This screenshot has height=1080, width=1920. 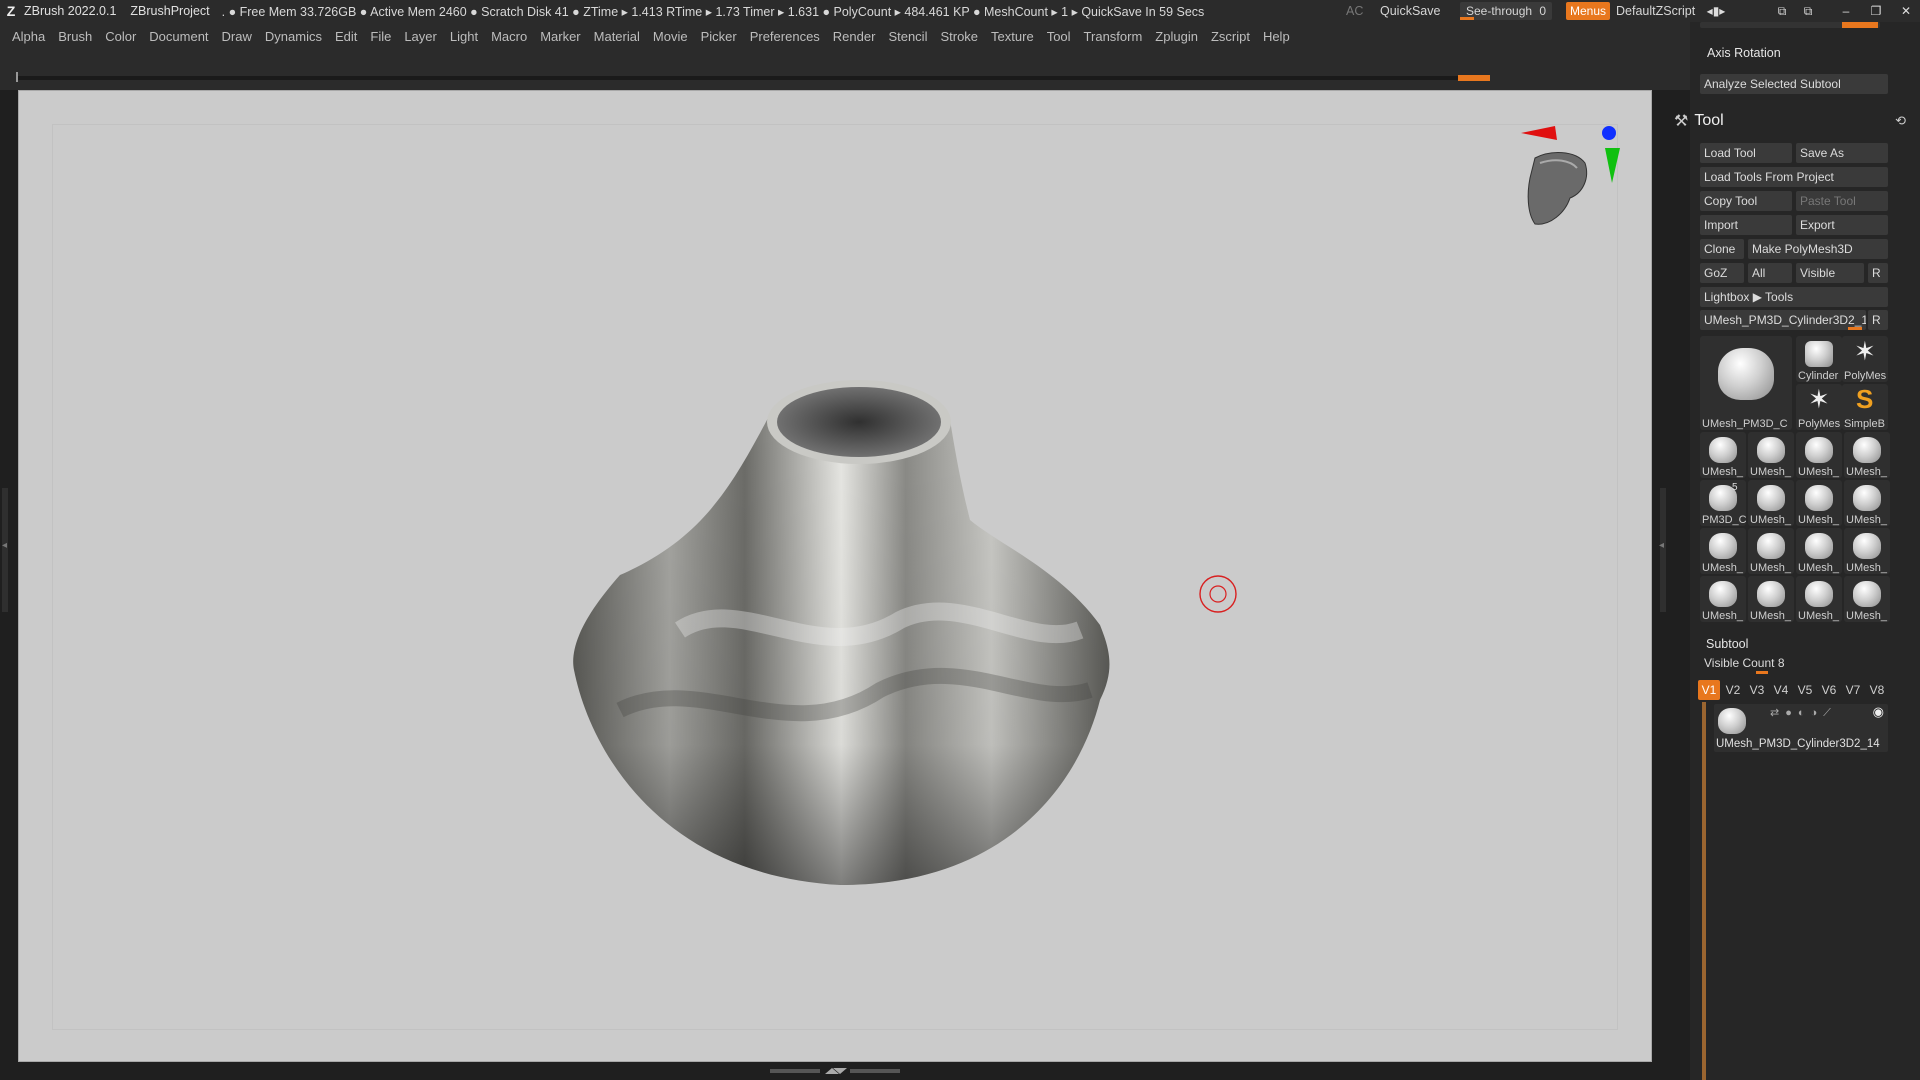 I want to click on tool-palette-header: ⚒ Tool ⟲, so click(x=1788, y=121).